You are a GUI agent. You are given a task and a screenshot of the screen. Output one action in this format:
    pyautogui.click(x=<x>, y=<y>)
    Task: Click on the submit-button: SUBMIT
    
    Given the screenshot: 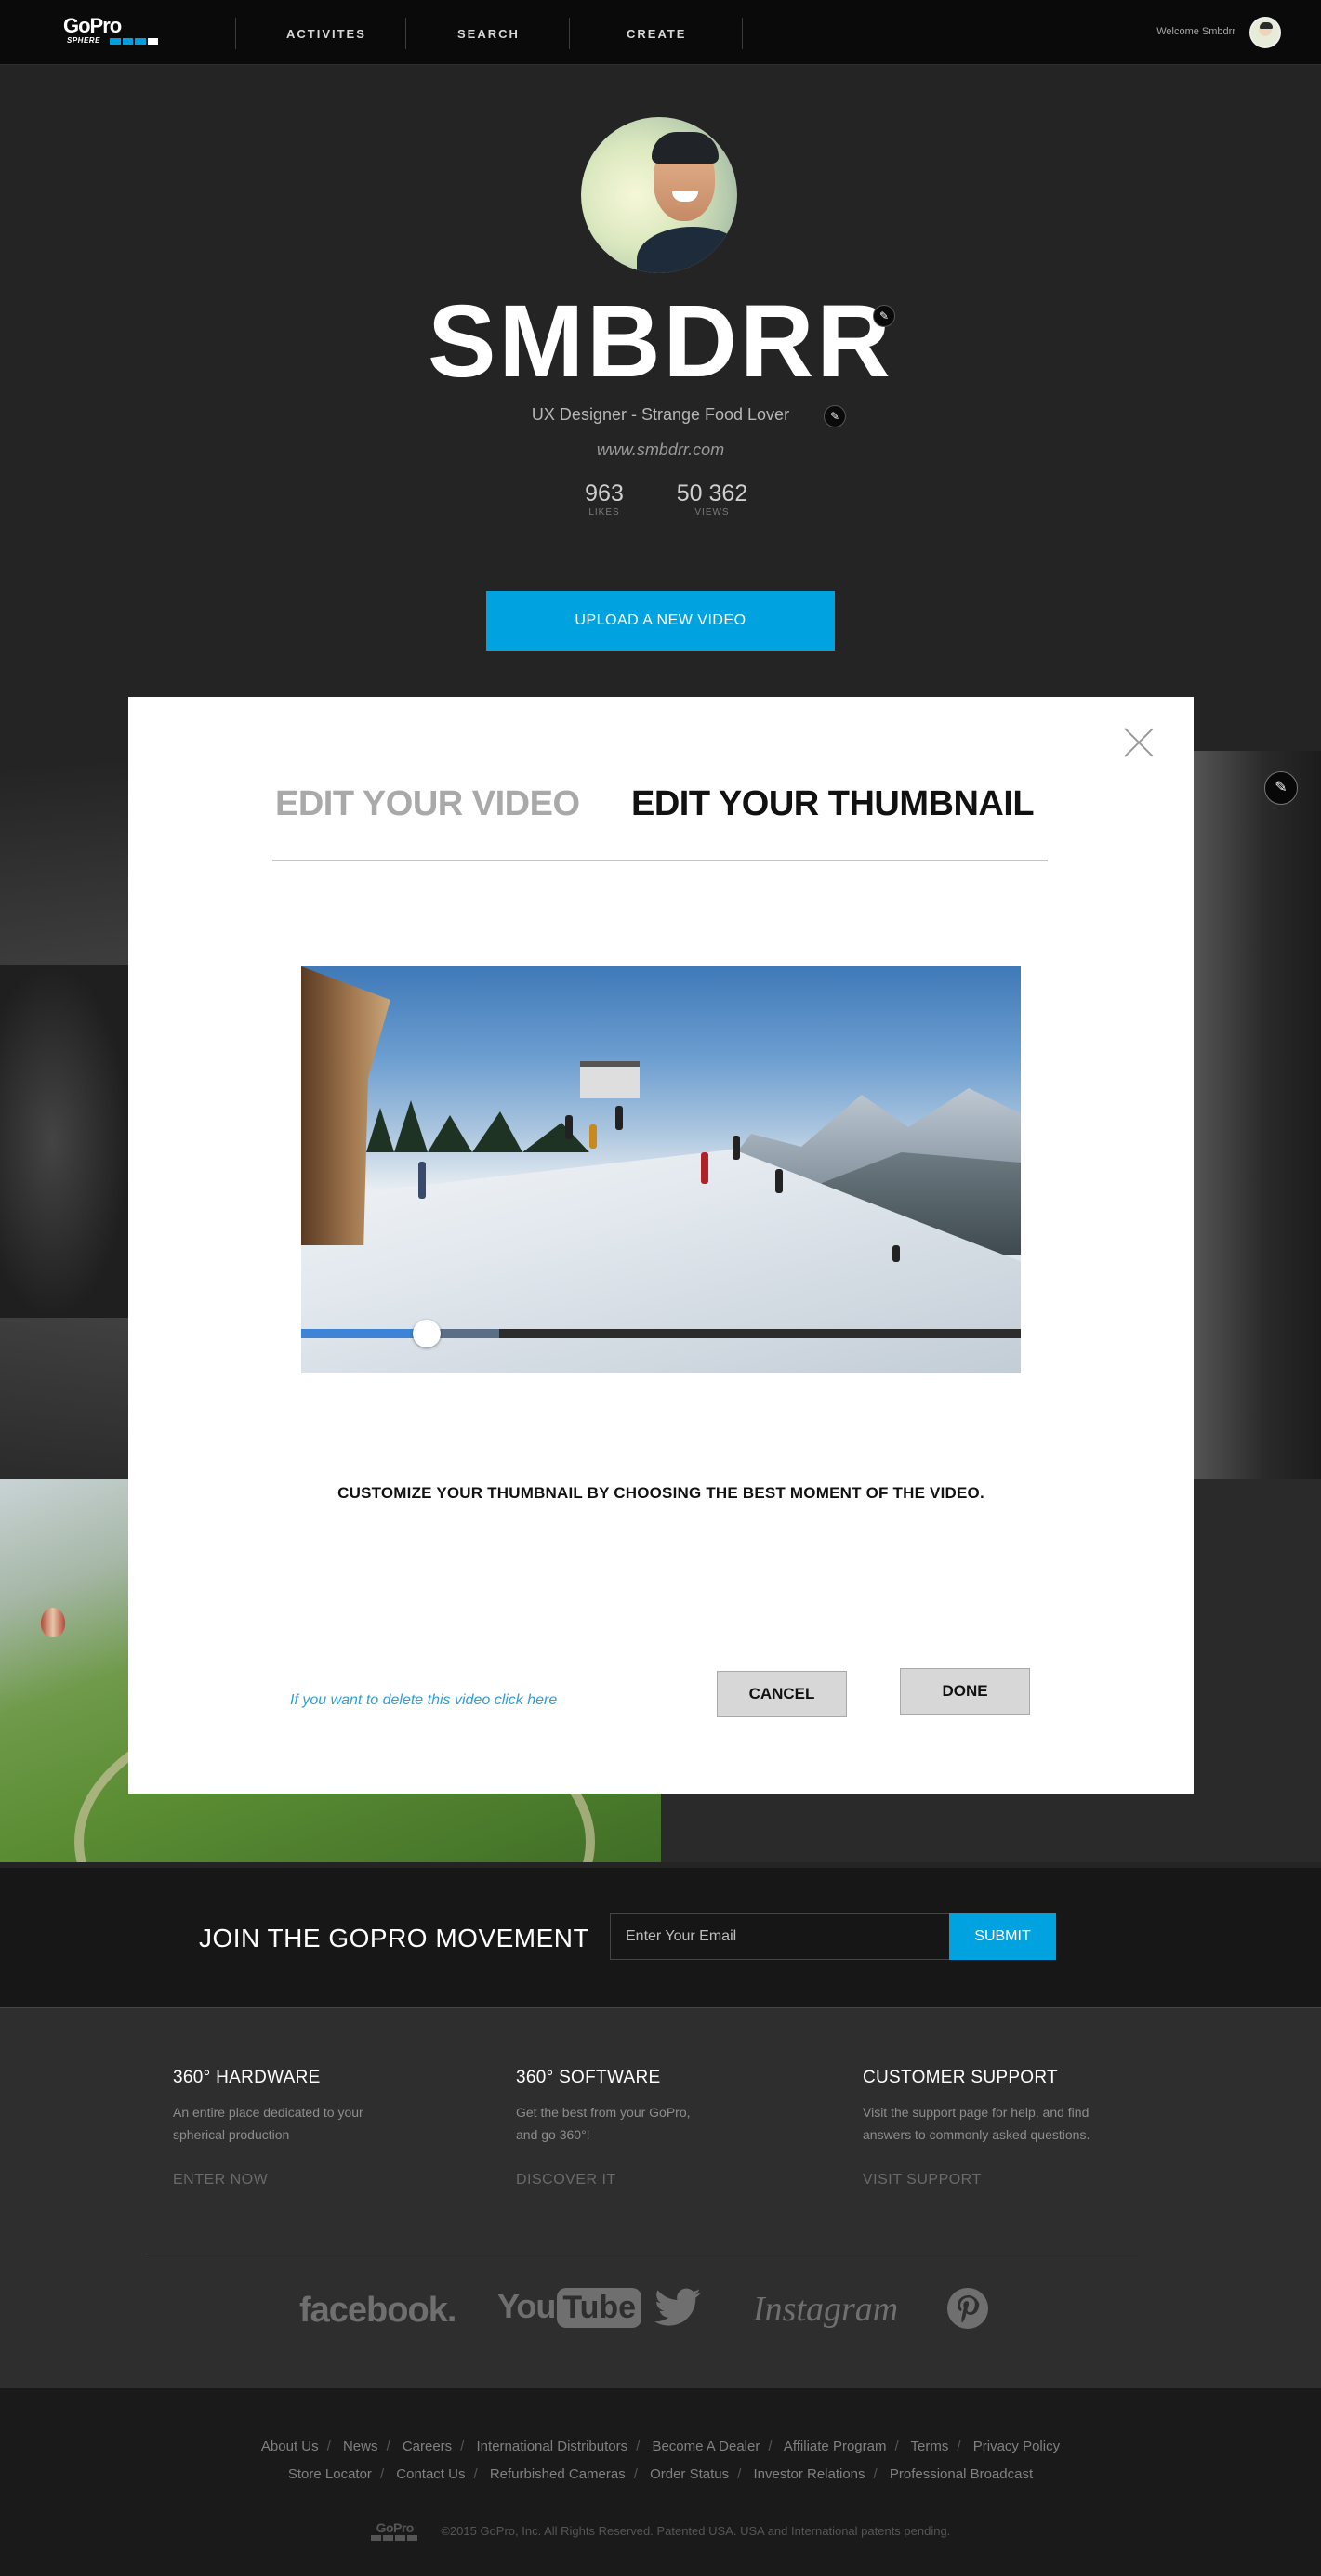 What is the action you would take?
    pyautogui.click(x=1002, y=1936)
    